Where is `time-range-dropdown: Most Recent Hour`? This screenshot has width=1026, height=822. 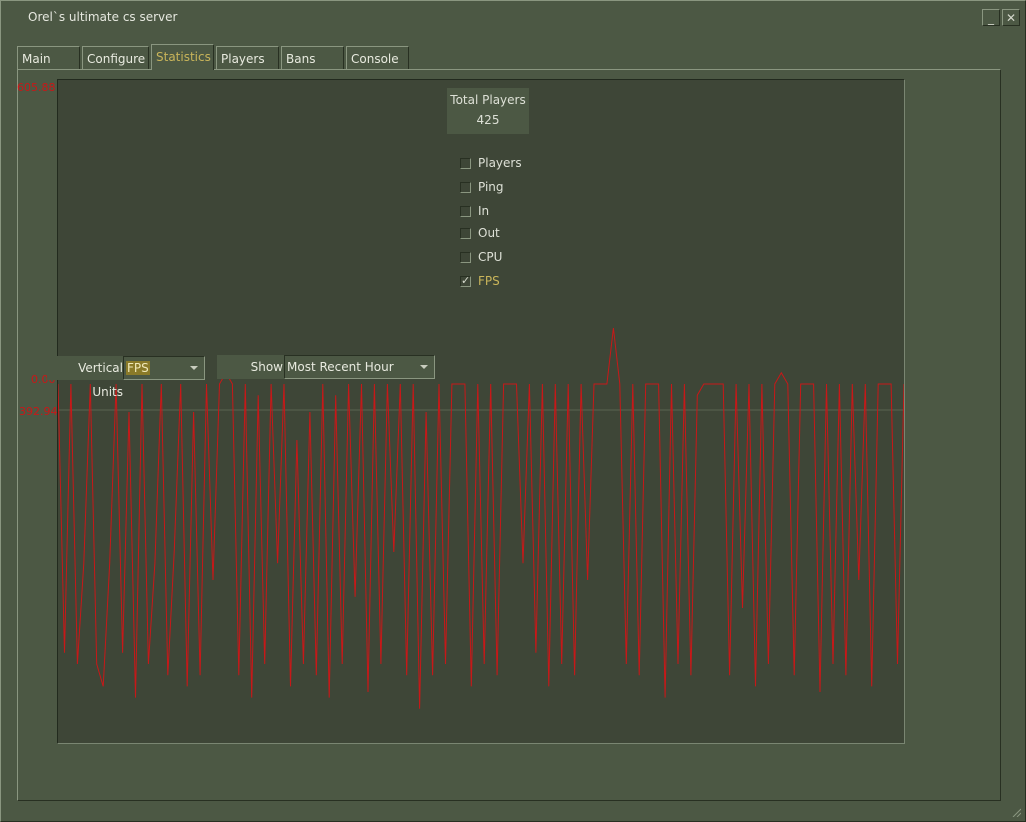 time-range-dropdown: Most Recent Hour is located at coordinates (359, 367).